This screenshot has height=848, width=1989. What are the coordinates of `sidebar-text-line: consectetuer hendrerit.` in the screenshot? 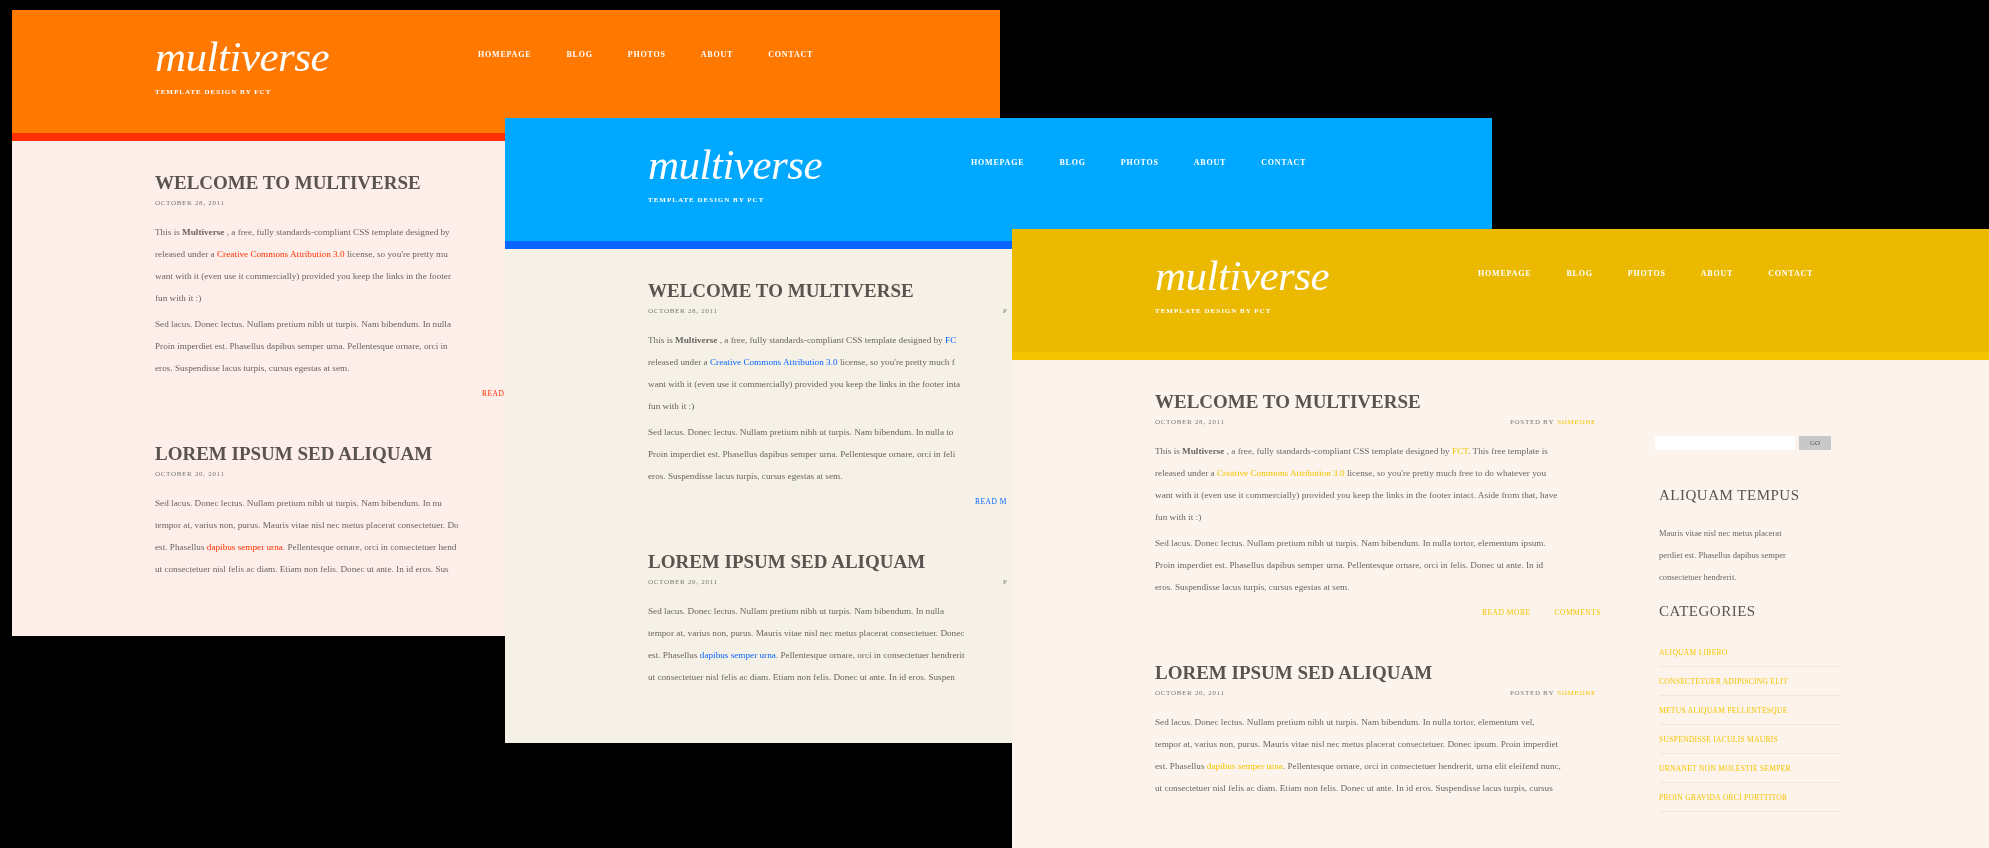 It's located at (1698, 577).